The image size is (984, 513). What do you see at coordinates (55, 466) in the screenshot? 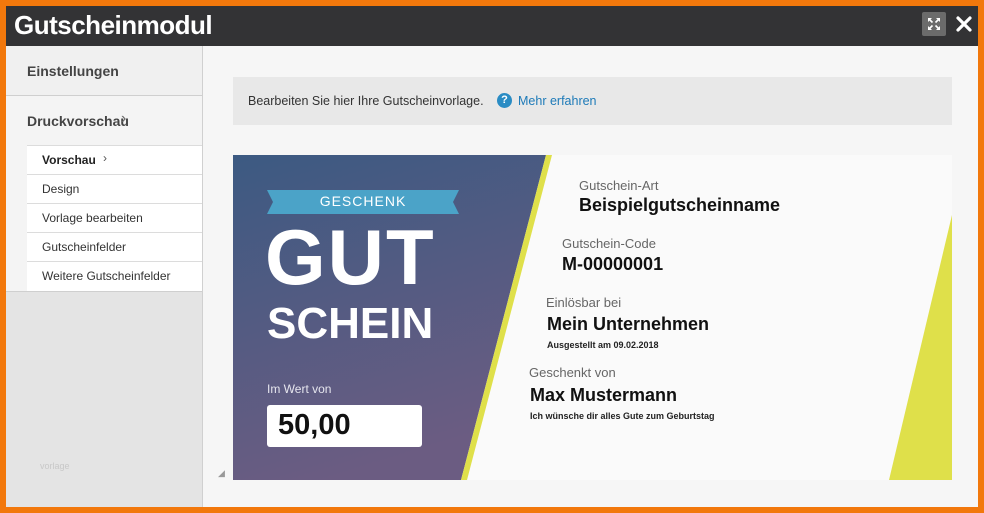
I see `sidebar-footer-text: vorlage` at bounding box center [55, 466].